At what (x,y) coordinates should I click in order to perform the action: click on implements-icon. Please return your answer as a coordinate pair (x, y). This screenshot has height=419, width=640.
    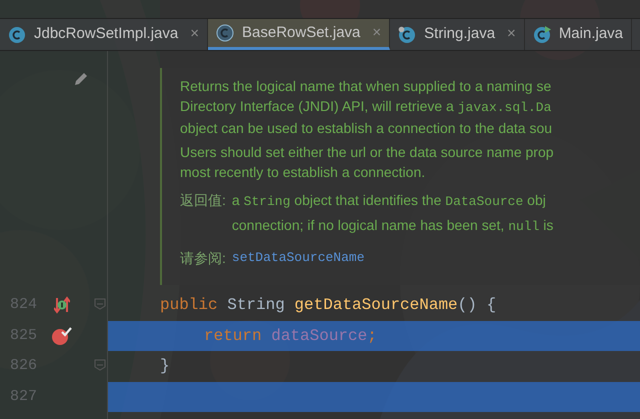
    Looking at the image, I should click on (62, 305).